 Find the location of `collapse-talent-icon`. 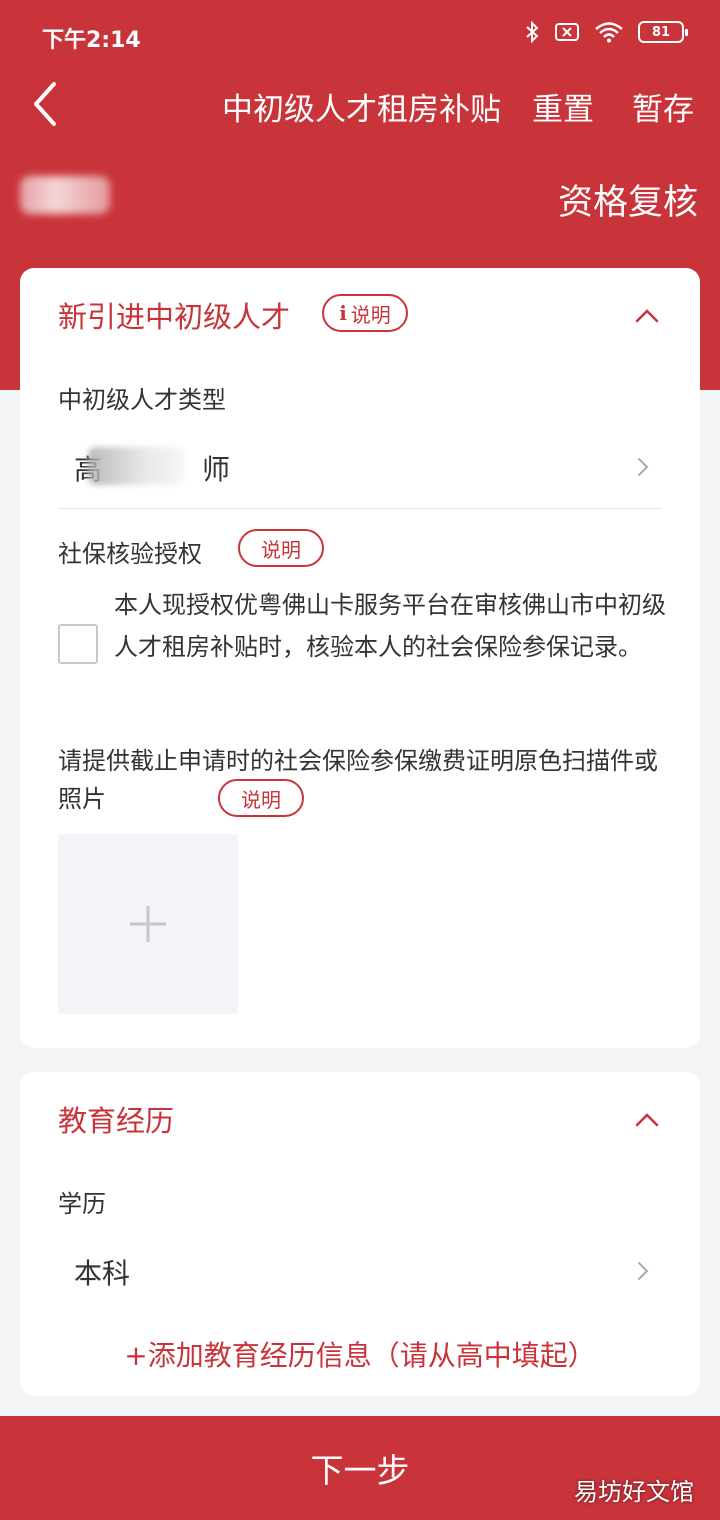

collapse-talent-icon is located at coordinates (647, 315).